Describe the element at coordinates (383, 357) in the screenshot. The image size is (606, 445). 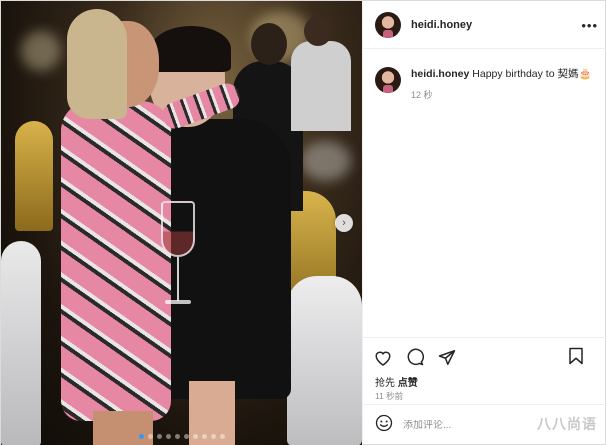
I see `heart-icon` at that location.